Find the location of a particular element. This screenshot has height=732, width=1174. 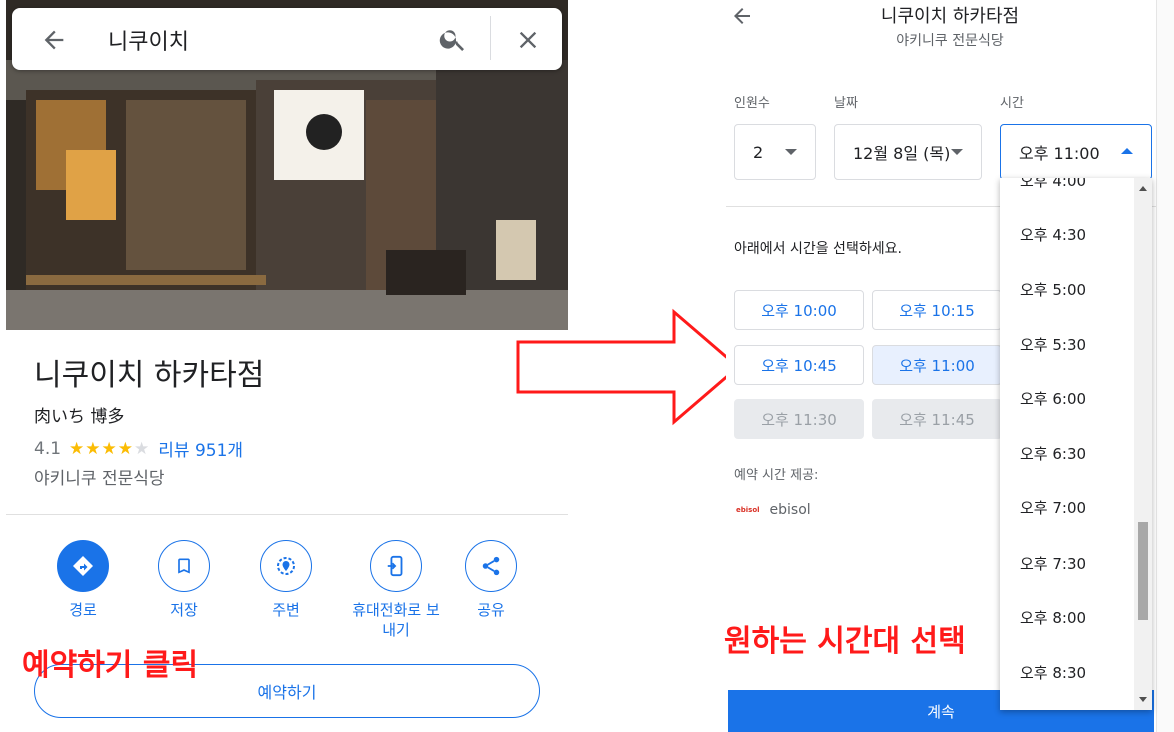

search-box: 니쿠이치 is located at coordinates (287, 39).